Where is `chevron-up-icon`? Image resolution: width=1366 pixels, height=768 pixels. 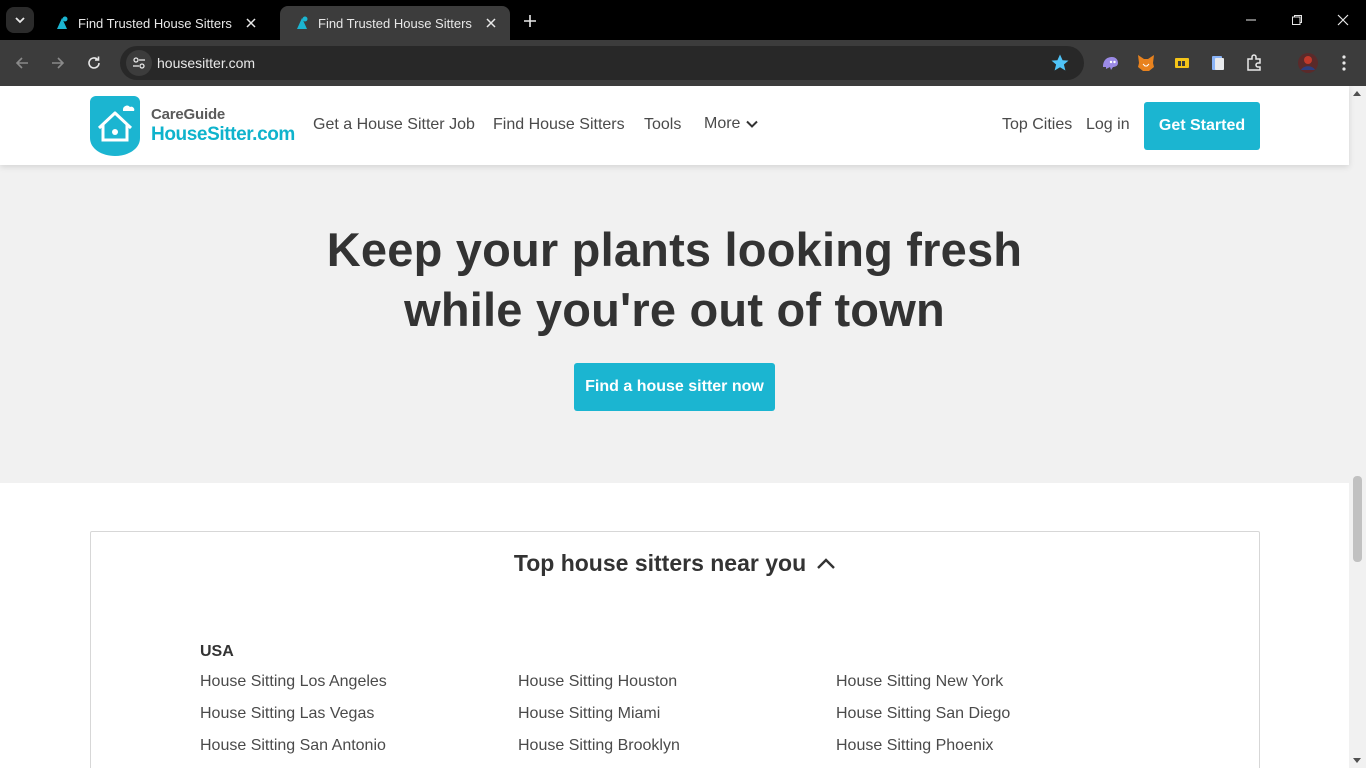 chevron-up-icon is located at coordinates (826, 563).